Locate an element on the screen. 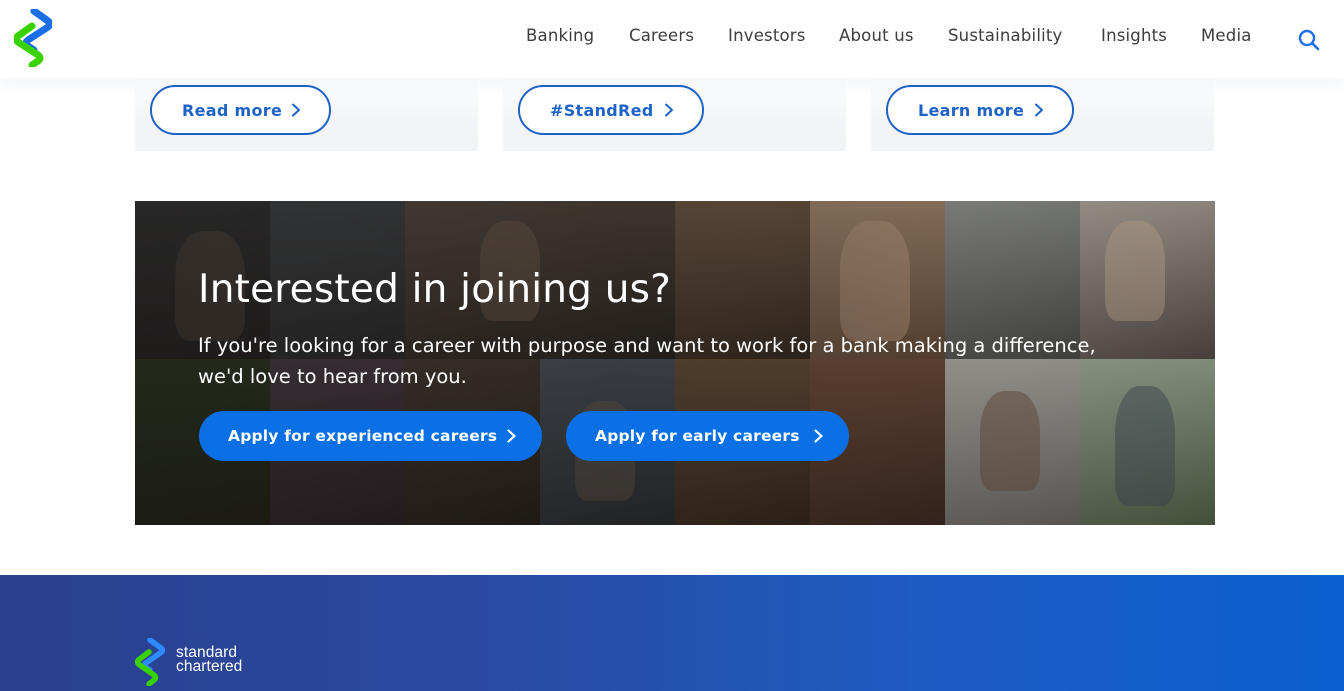 Image resolution: width=1344 pixels, height=691 pixels. card-read-more: Read more is located at coordinates (306, 114).